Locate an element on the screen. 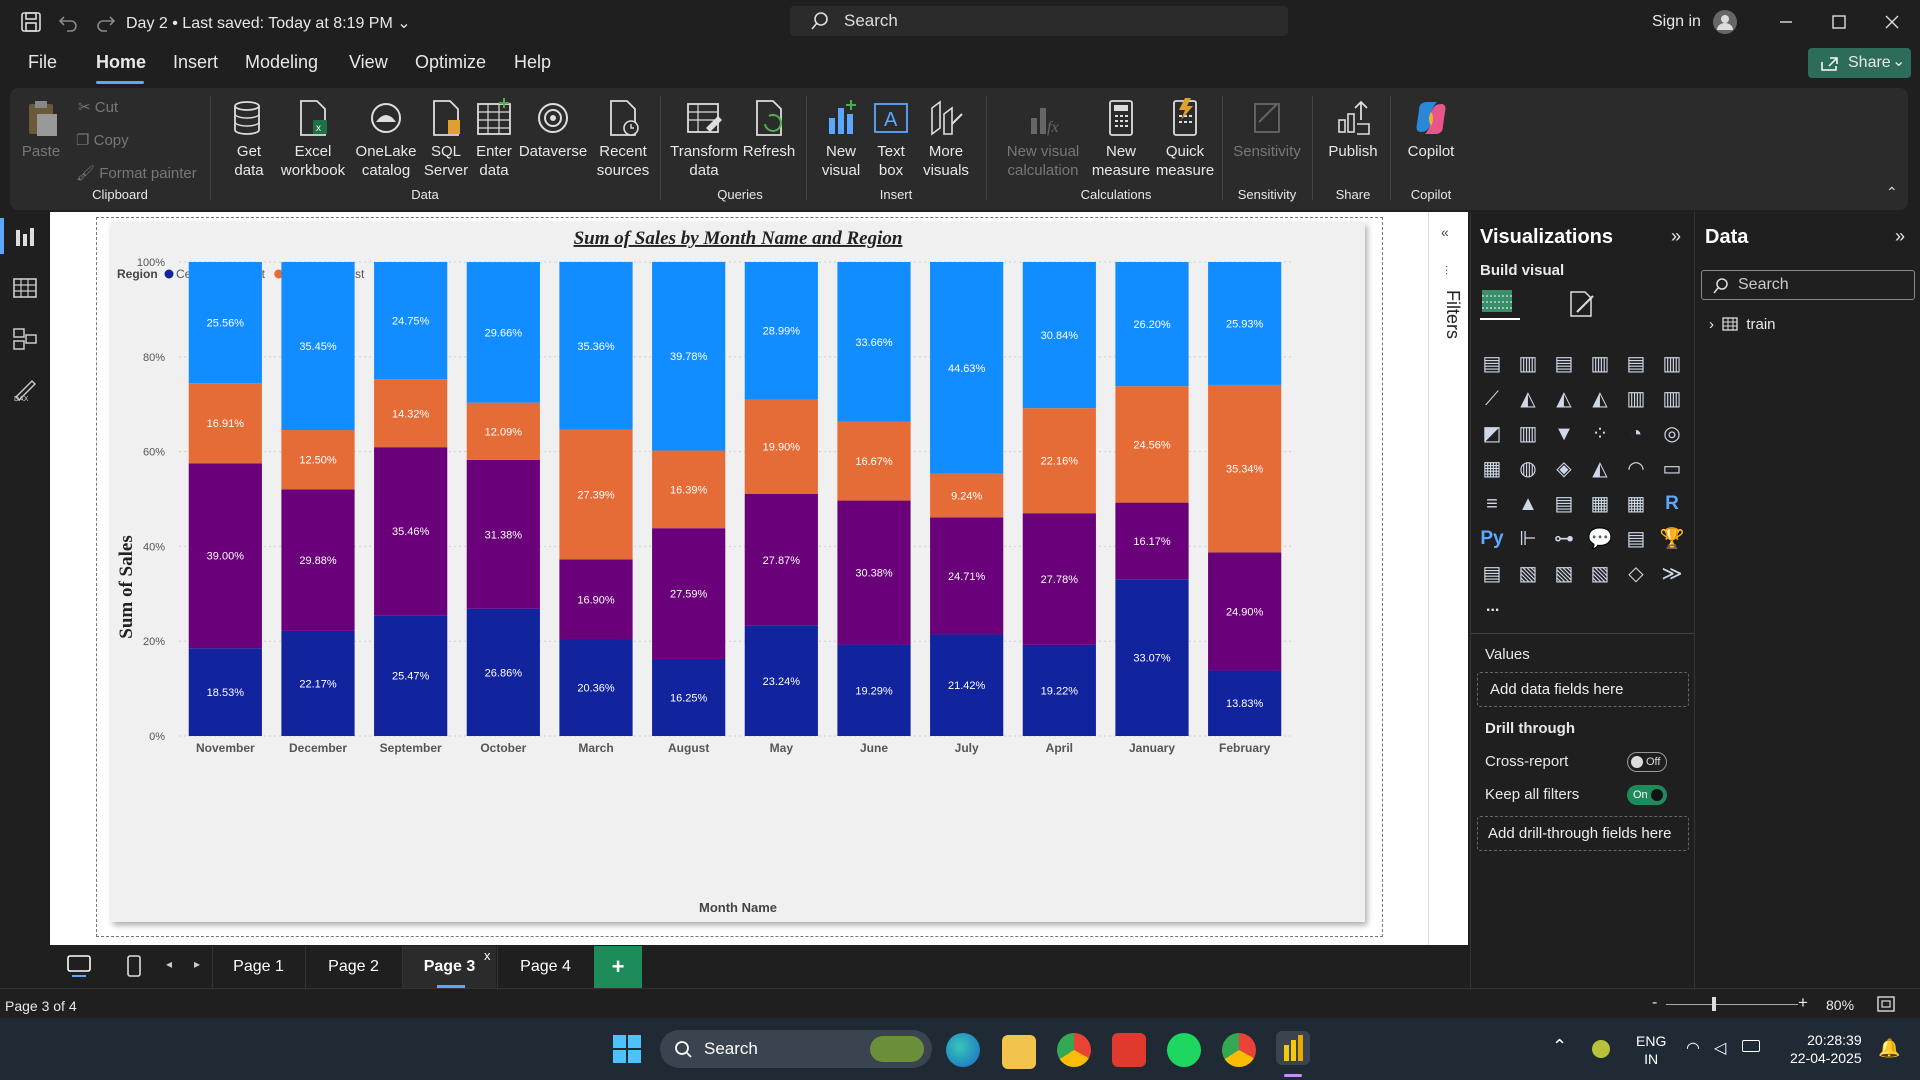 The width and height of the screenshot is (1920, 1080). redo-icon is located at coordinates (106, 22).